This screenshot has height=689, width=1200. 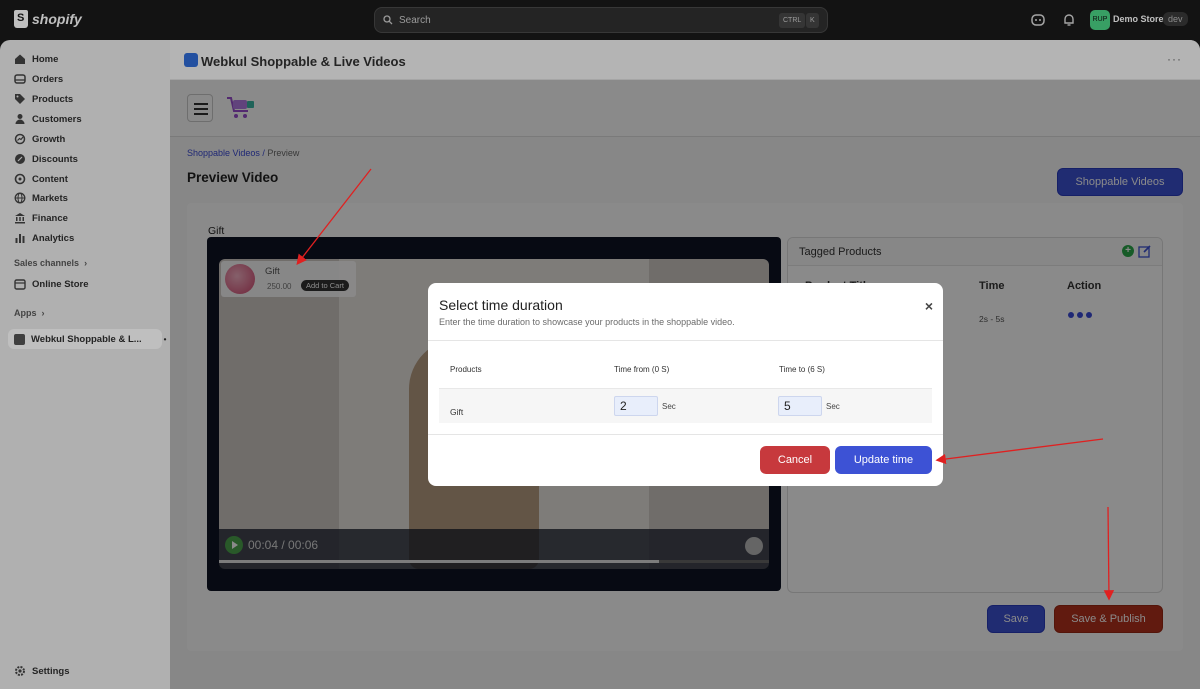 I want to click on product-cell: Gift, so click(x=457, y=412).